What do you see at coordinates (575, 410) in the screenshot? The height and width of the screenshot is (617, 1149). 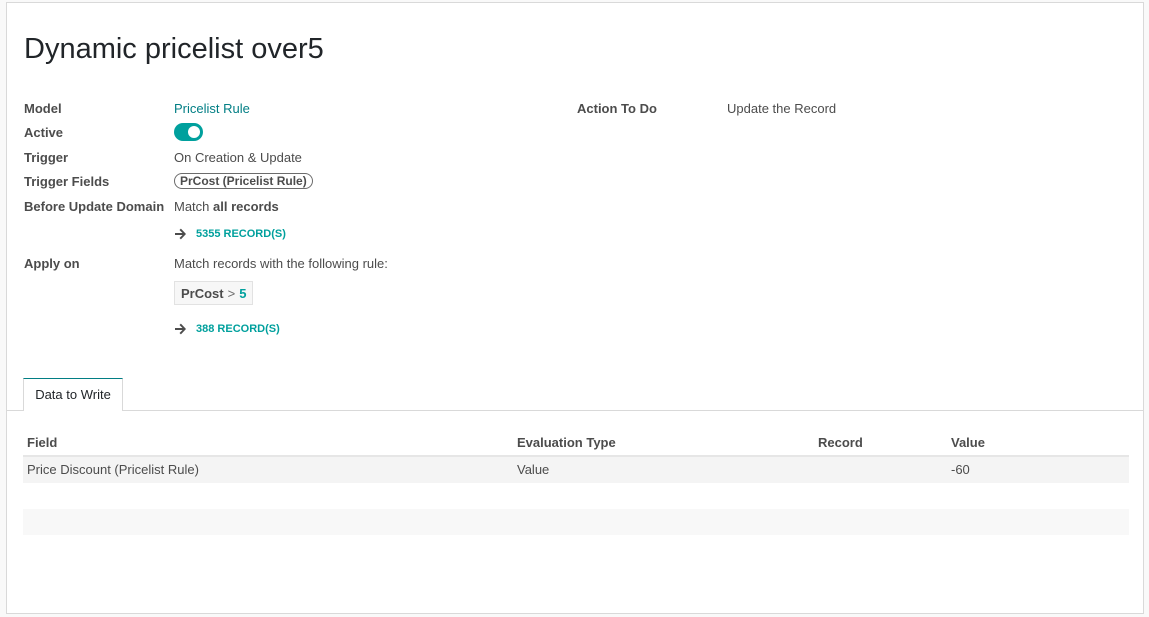 I see `tab-bar-line` at bounding box center [575, 410].